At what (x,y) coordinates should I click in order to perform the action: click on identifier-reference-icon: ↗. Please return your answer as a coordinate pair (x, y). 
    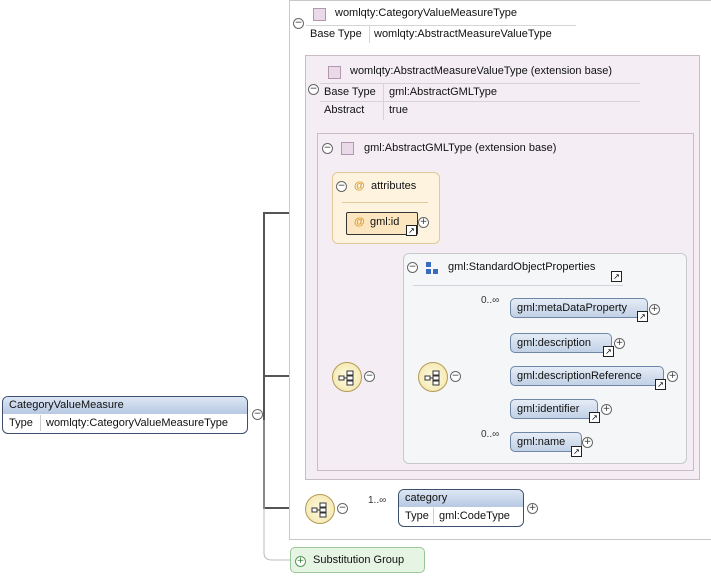
    Looking at the image, I should click on (594, 417).